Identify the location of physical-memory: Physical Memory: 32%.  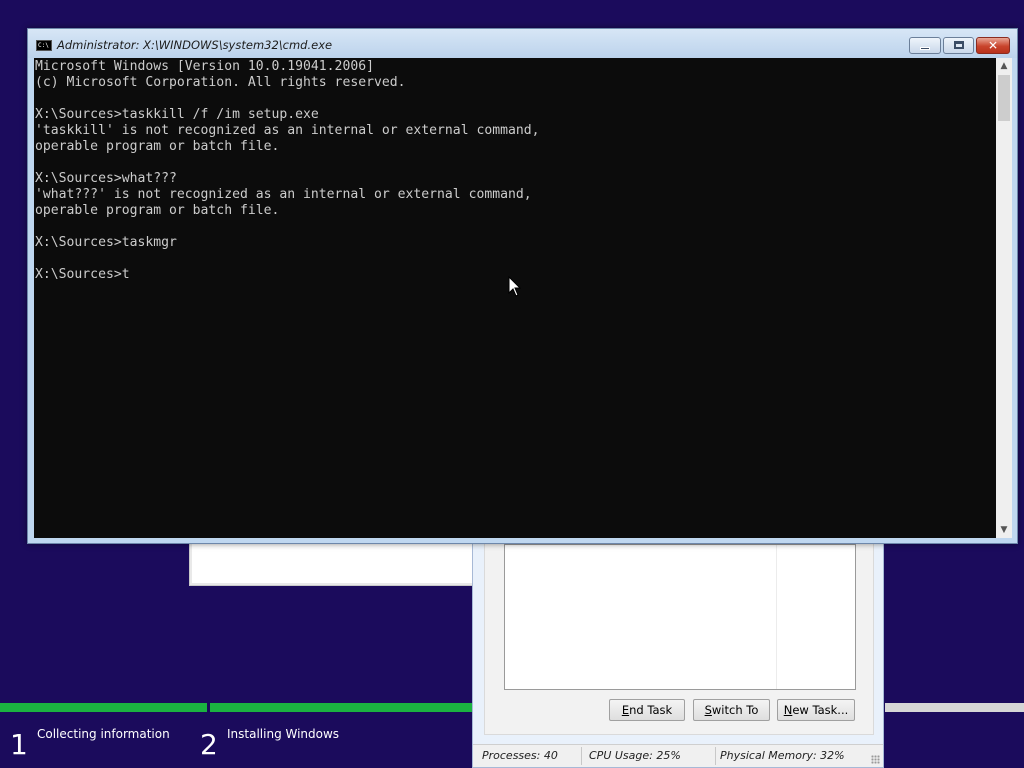
(782, 755).